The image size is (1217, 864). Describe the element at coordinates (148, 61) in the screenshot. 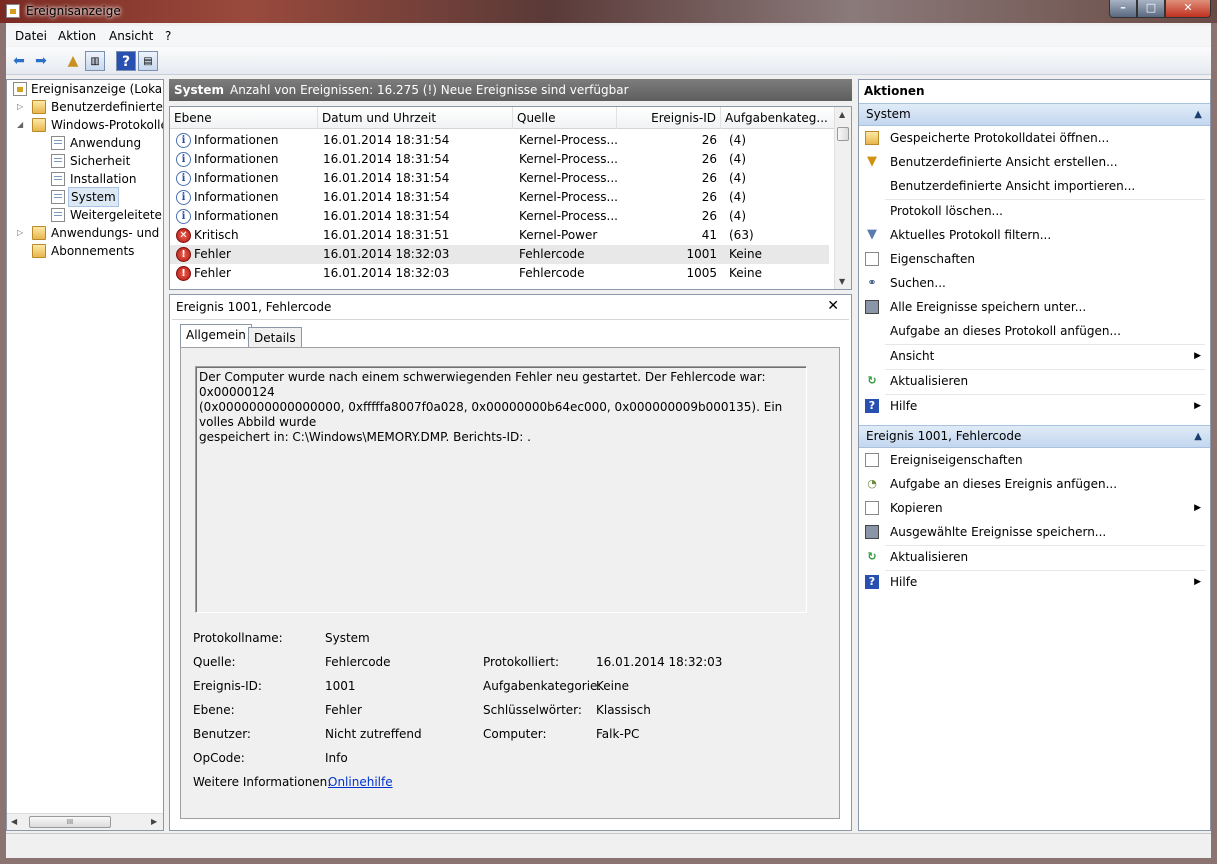

I see `show-hide-actions-icon: ▤` at that location.